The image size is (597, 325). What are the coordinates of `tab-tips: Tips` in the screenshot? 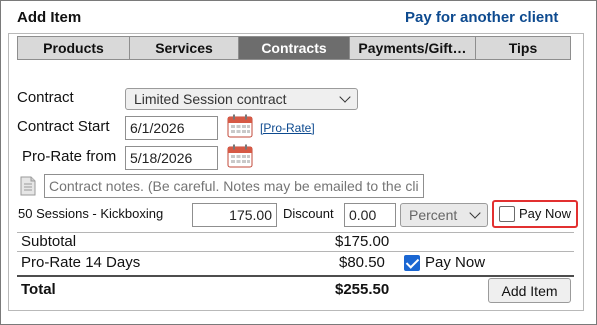 It's located at (523, 48).